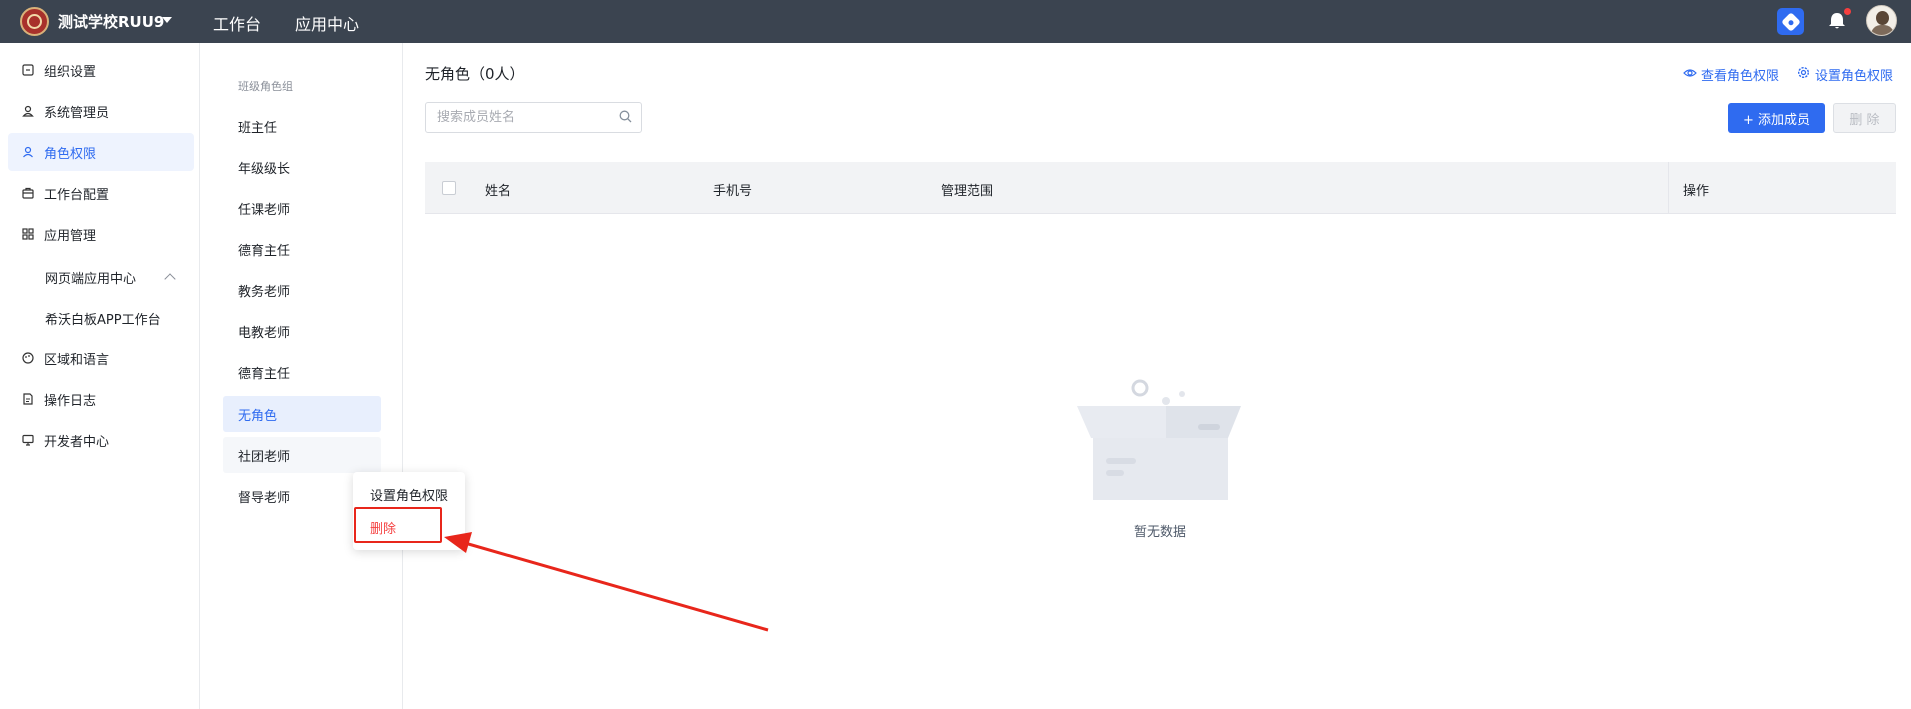  What do you see at coordinates (70, 401) in the screenshot?
I see `sidebar-item-label: 操作日志` at bounding box center [70, 401].